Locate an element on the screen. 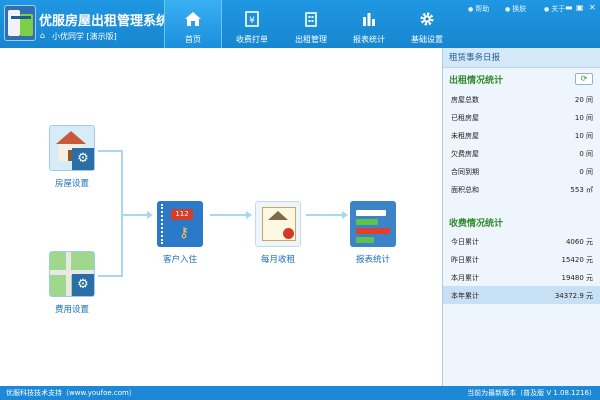  monthly-rent-label: 每月收租 is located at coordinates (277, 260).